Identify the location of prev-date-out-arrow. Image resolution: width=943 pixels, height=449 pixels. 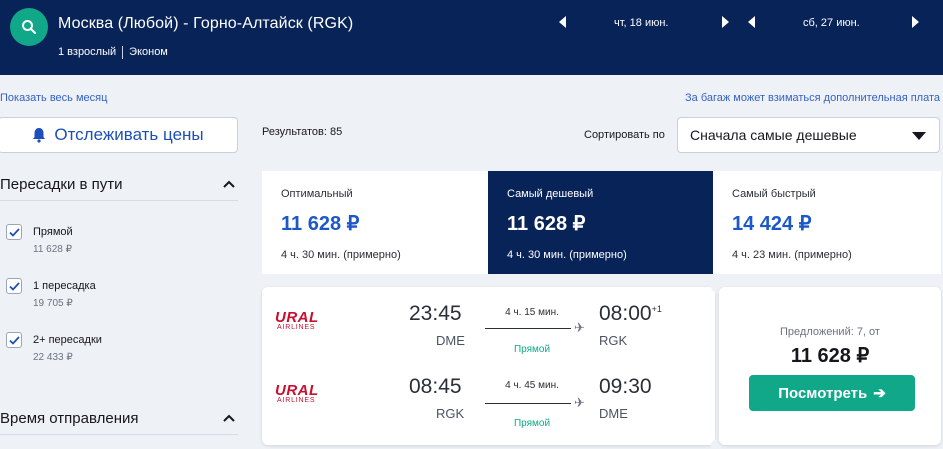
(563, 22).